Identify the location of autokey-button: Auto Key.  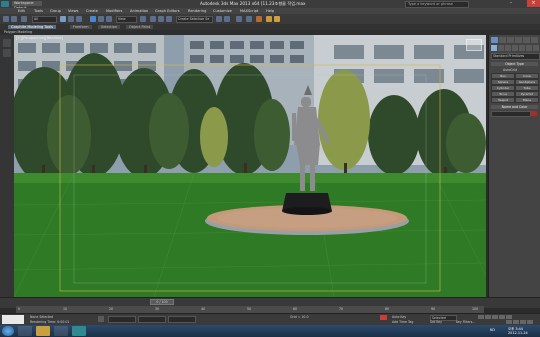
(399, 317).